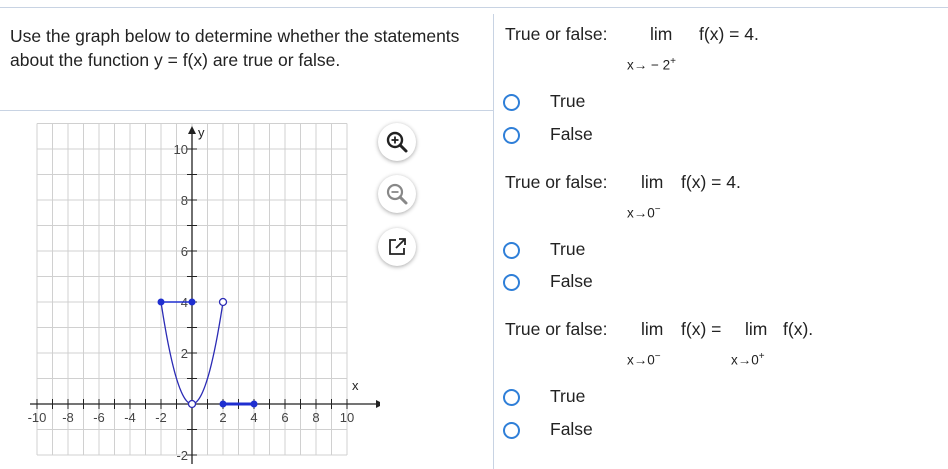 Image resolution: width=948 pixels, height=469 pixels. Describe the element at coordinates (246, 110) in the screenshot. I see `instructions-separator` at that location.